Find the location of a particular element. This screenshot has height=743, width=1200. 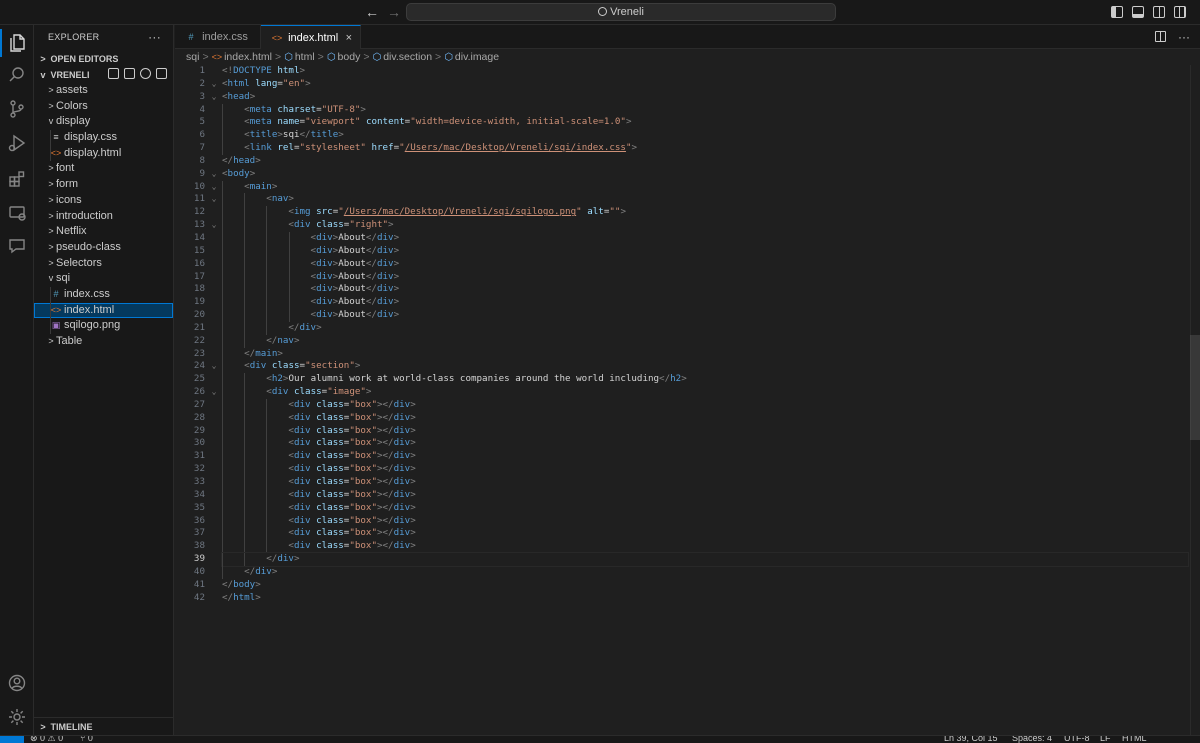

refresh-icon is located at coordinates (145, 73).